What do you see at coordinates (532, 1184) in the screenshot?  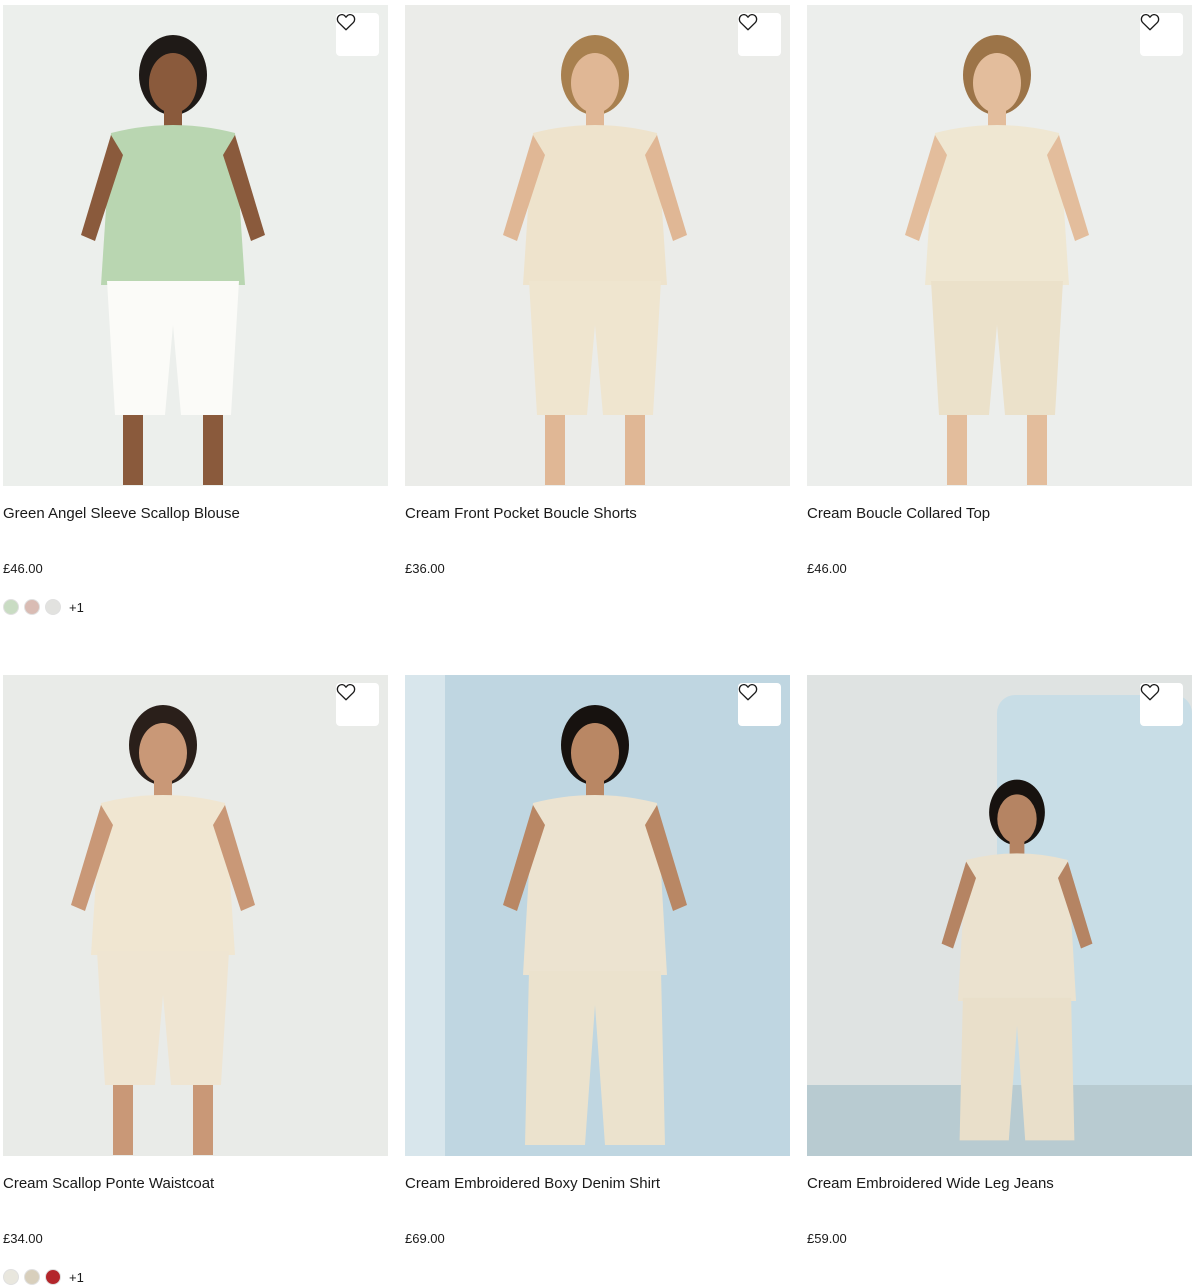 I see `product-name: Cream Embroidered Boxy Denim Shirt` at bounding box center [532, 1184].